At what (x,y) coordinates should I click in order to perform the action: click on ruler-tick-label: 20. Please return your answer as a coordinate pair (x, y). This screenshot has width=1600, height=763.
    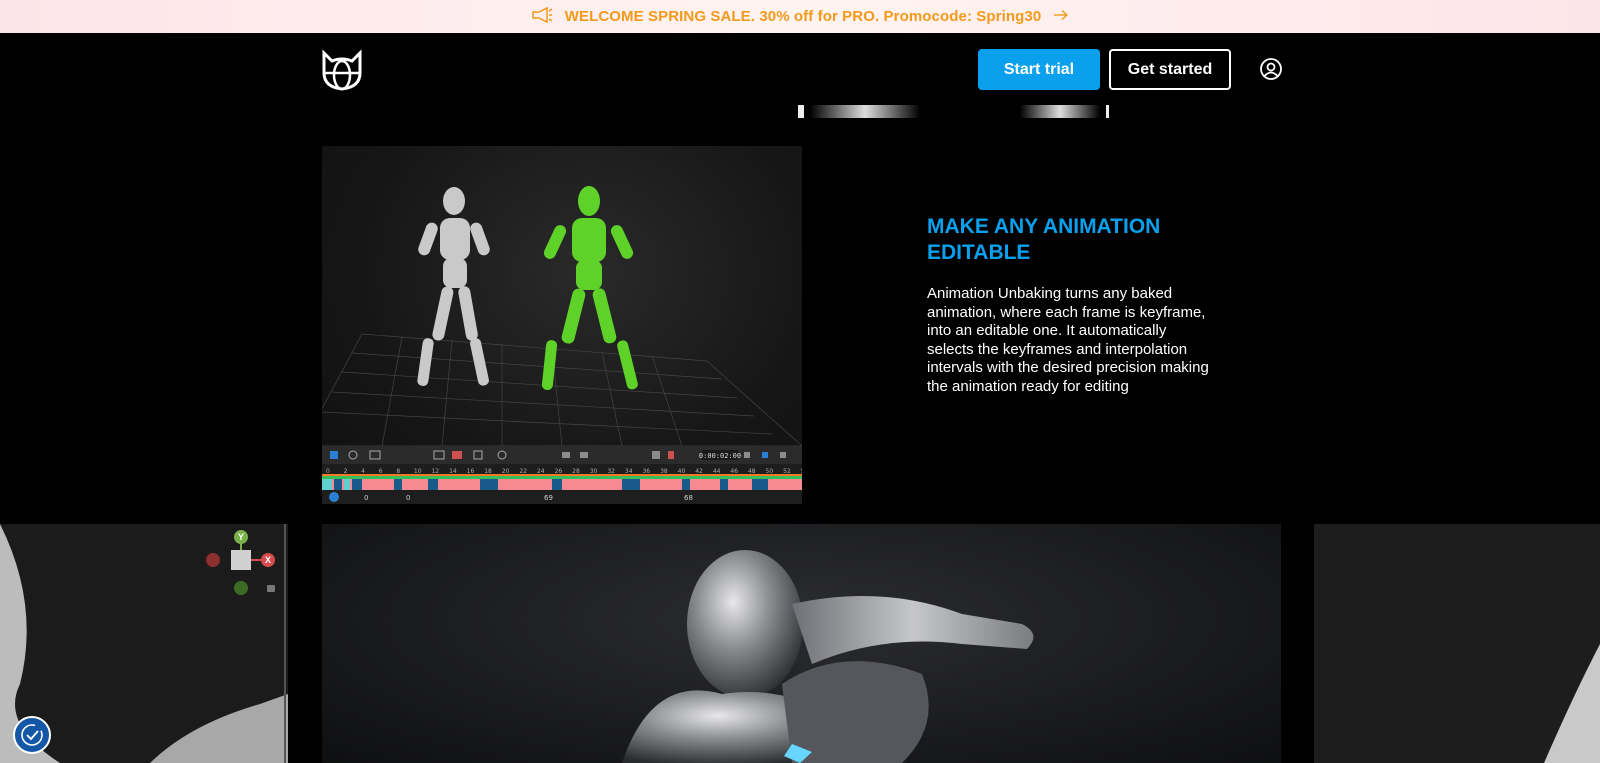
    Looking at the image, I should click on (506, 471).